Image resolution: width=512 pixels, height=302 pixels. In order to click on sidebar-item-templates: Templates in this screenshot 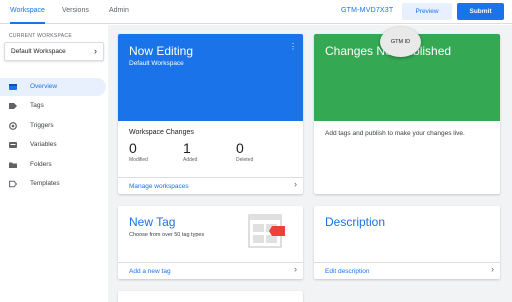, I will do `click(53, 184)`.